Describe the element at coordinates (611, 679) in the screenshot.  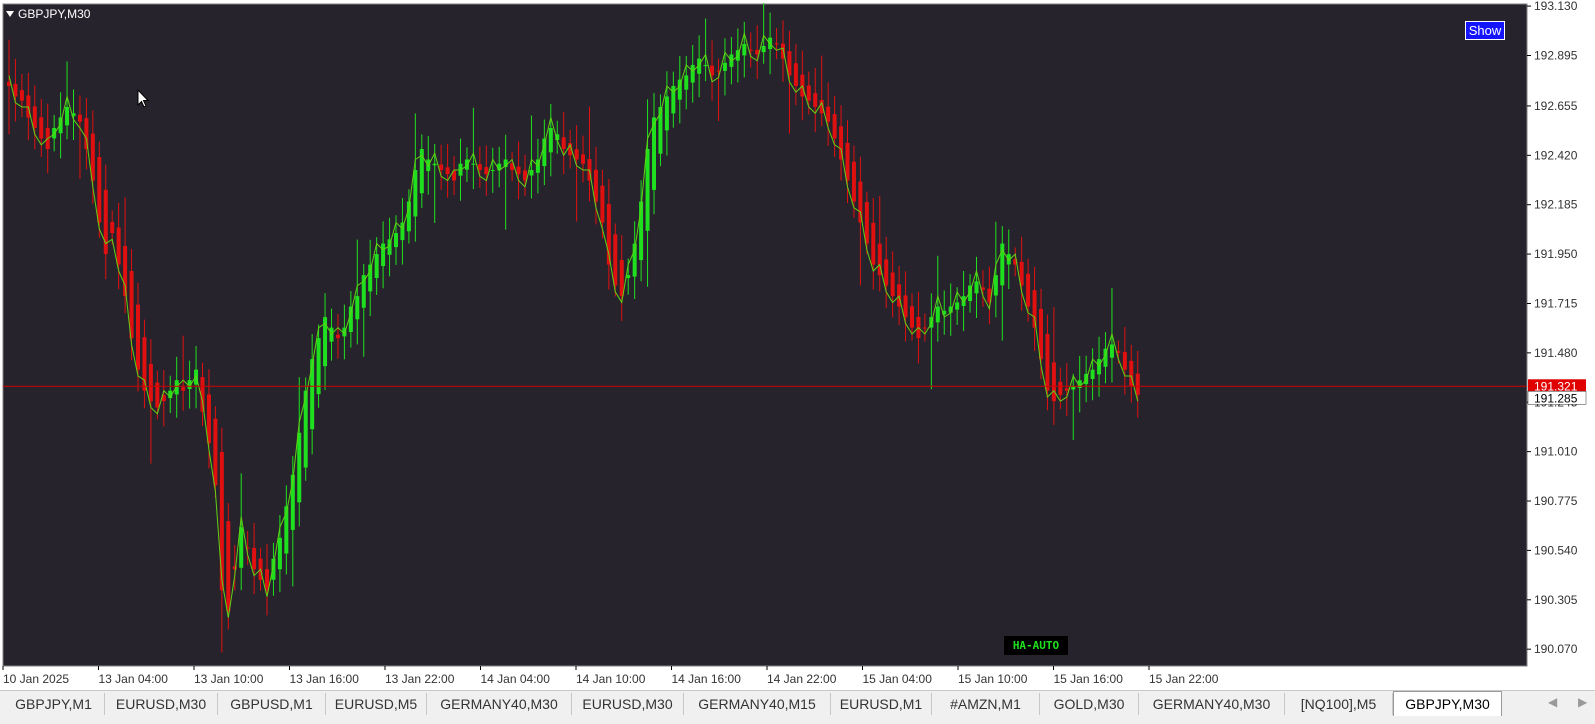
I see `x-axis-label: 14 Jan 10:00` at that location.